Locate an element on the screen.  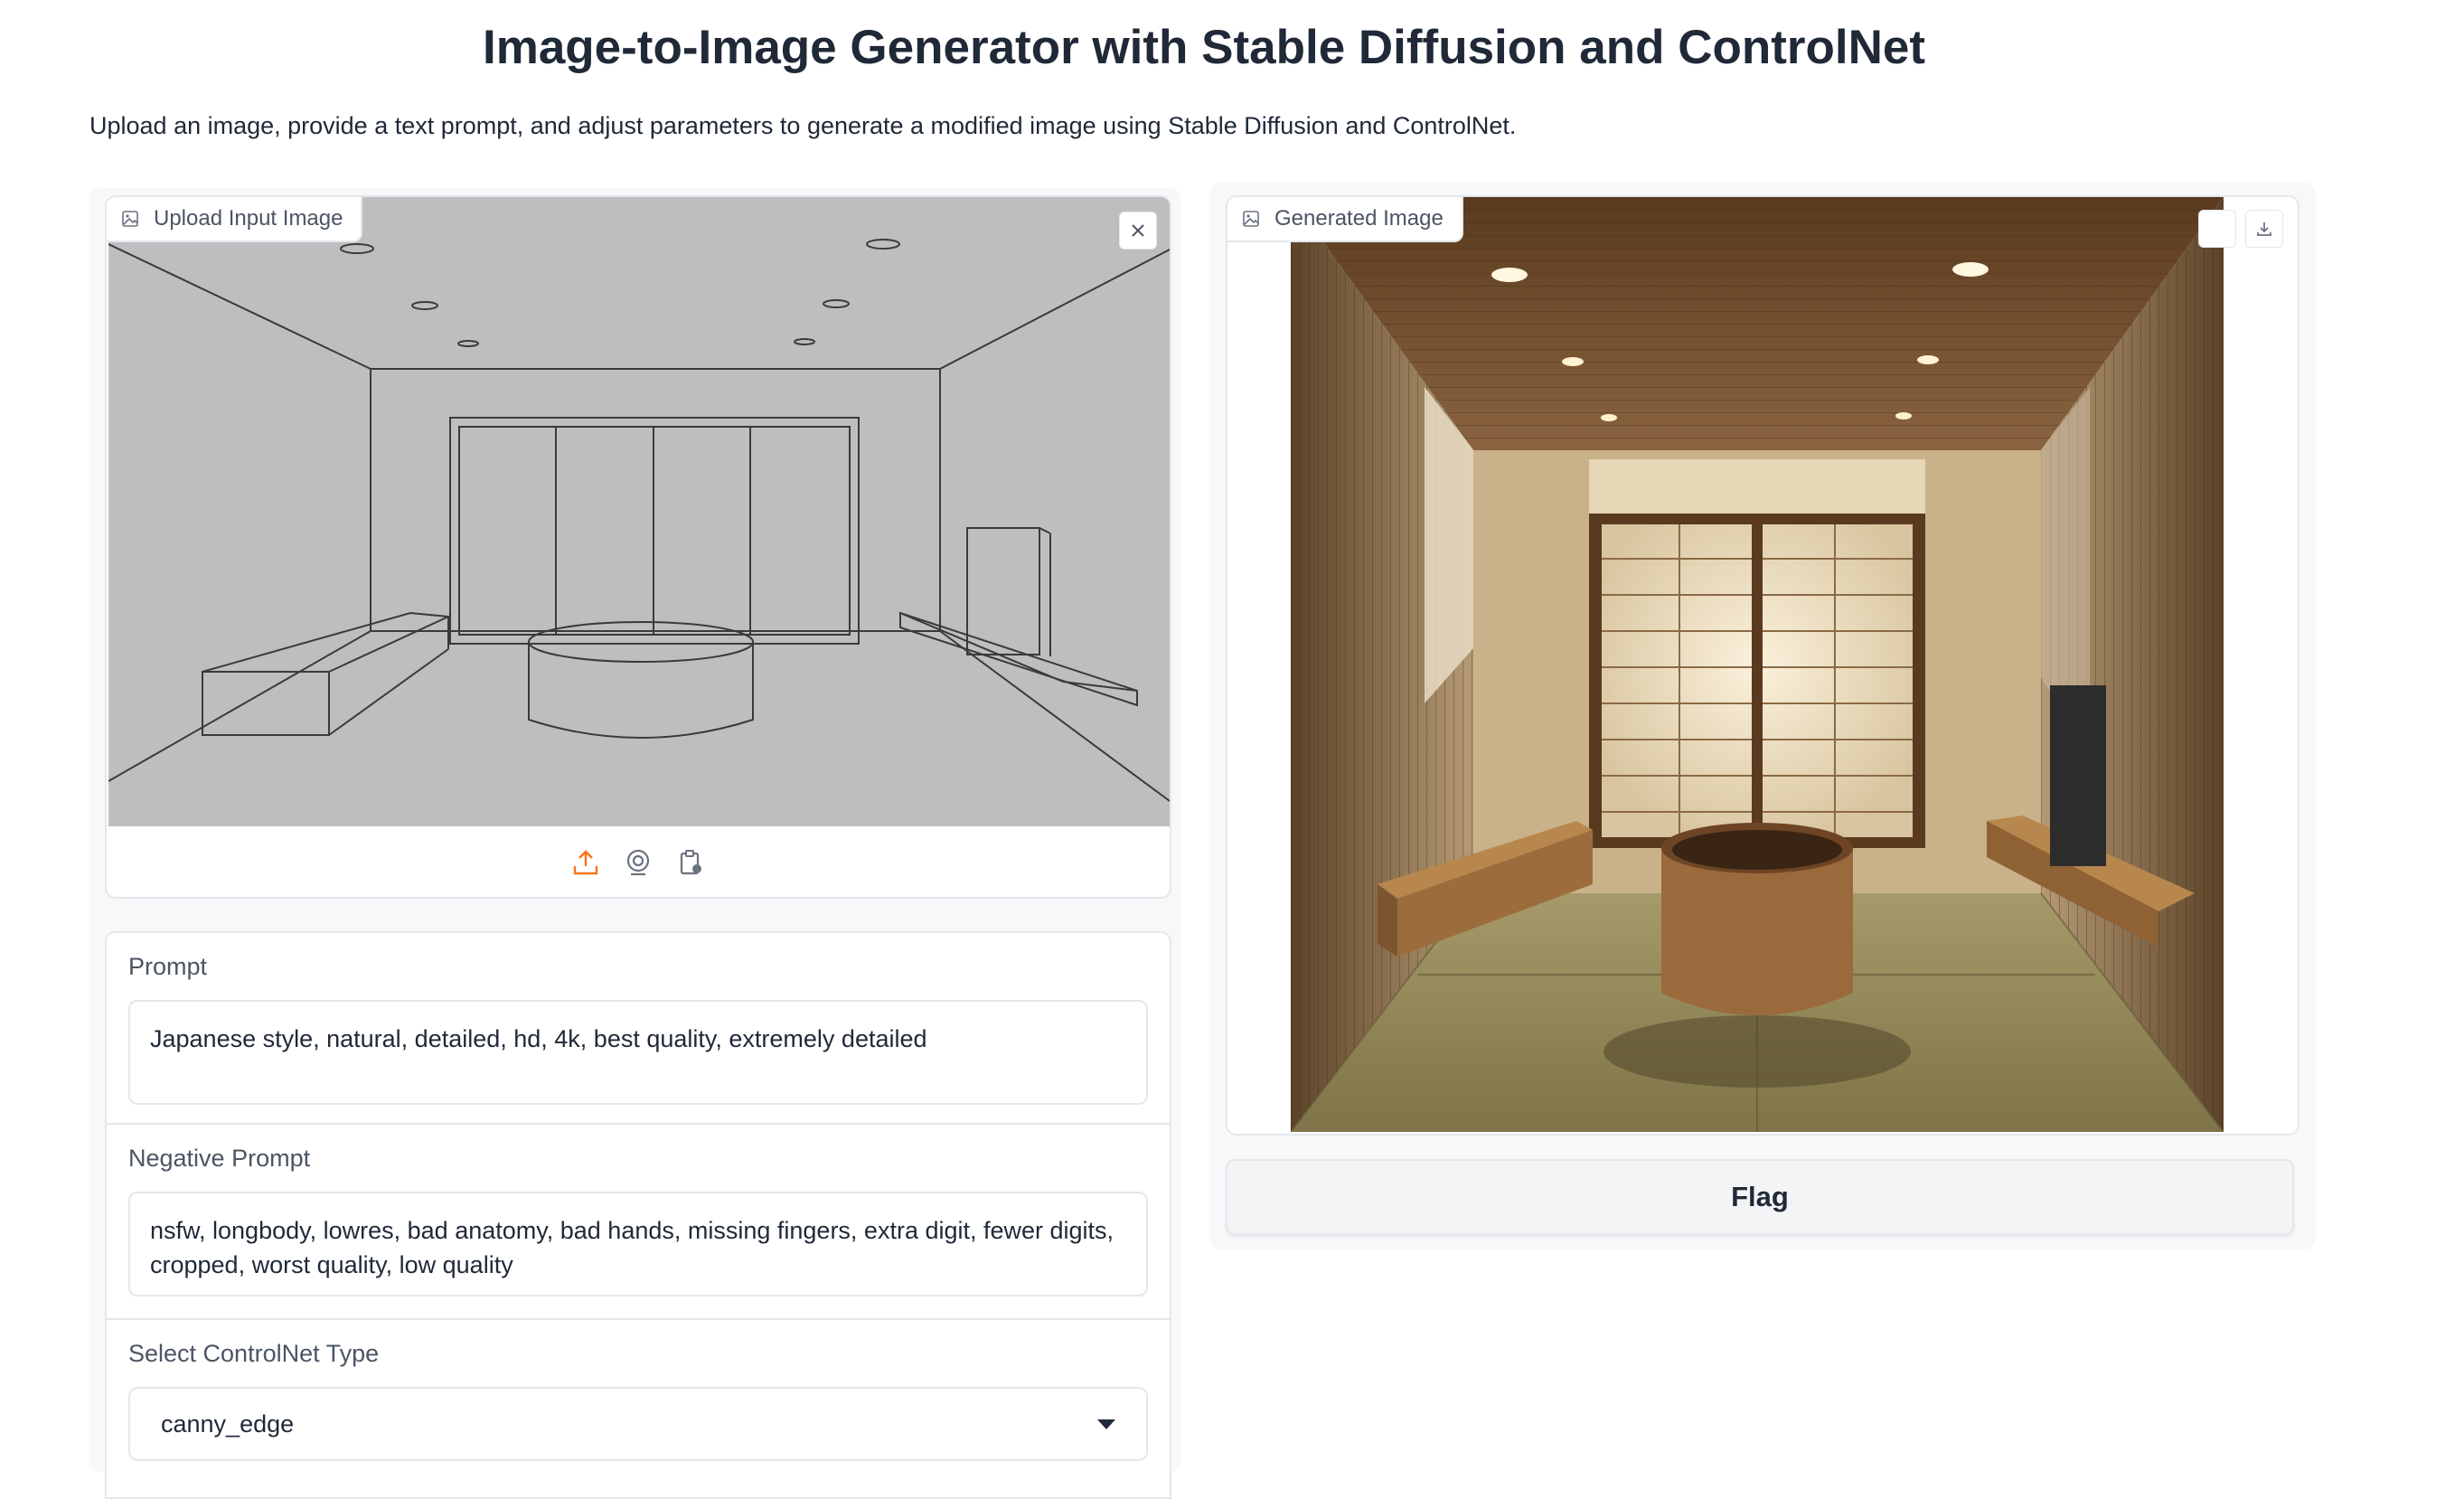
webcam-icon is located at coordinates (638, 862).